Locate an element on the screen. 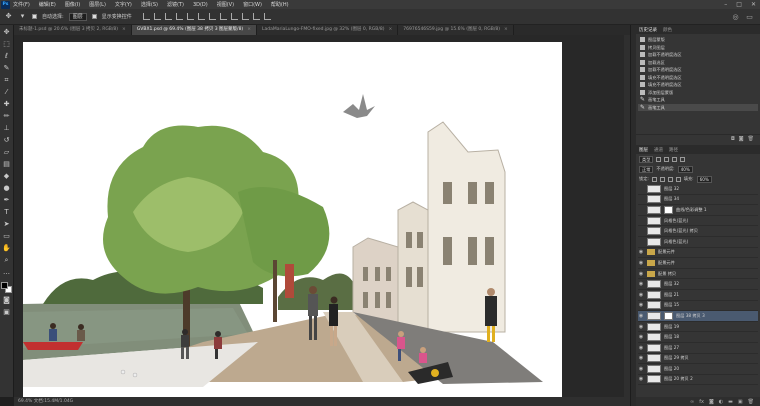 The image size is (760, 406). filter-pixel-icon is located at coordinates (659, 159).